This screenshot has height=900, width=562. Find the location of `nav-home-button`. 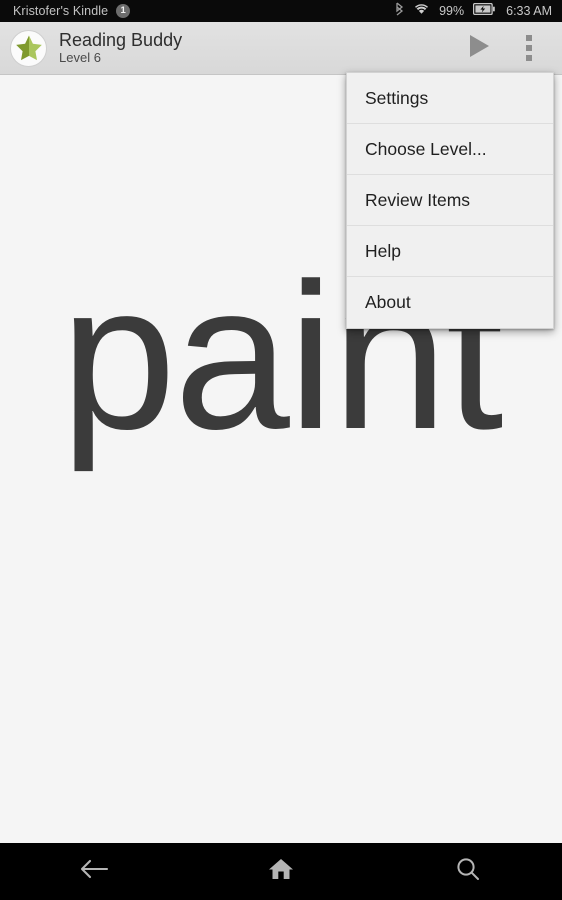

nav-home-button is located at coordinates (280, 871).